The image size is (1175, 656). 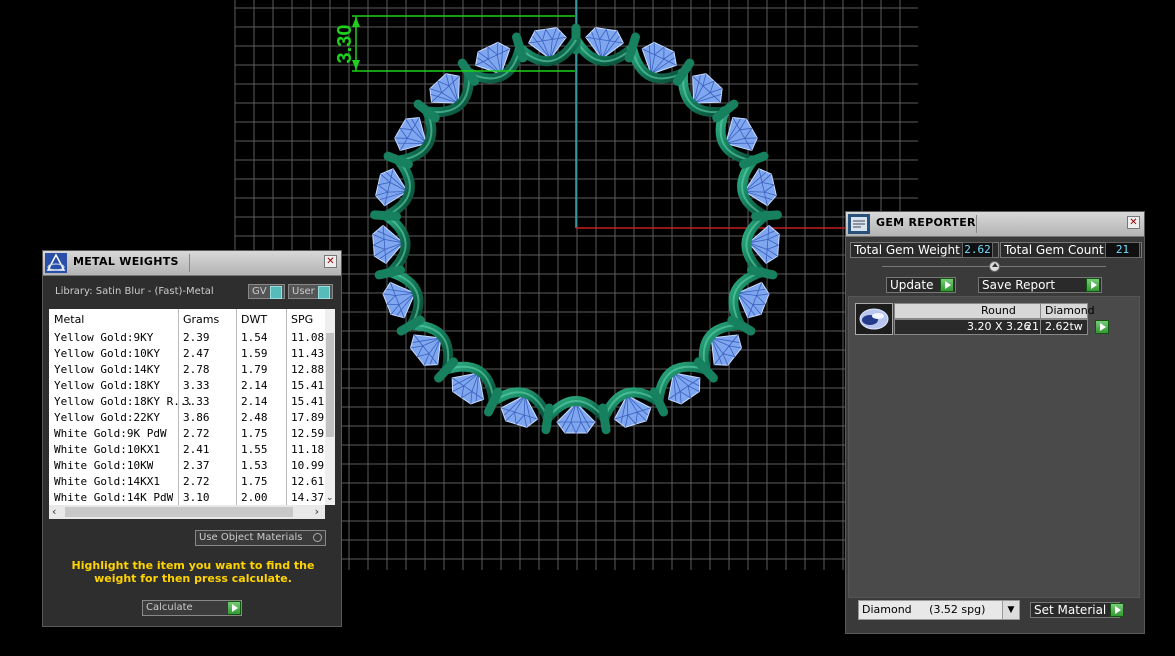 I want to click on table-row: Yellow Gold:18KY R... 3.33 2.14 15.41, so click(x=187, y=402).